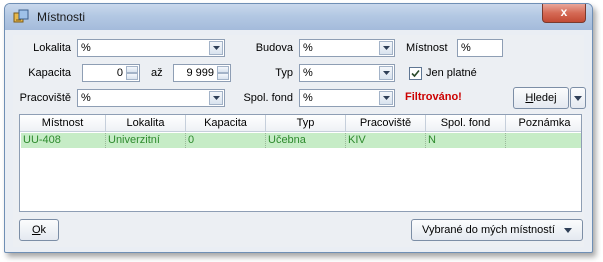 This screenshot has width=603, height=262. Describe the element at coordinates (347, 48) in the screenshot. I see `budova-combo: %` at that location.